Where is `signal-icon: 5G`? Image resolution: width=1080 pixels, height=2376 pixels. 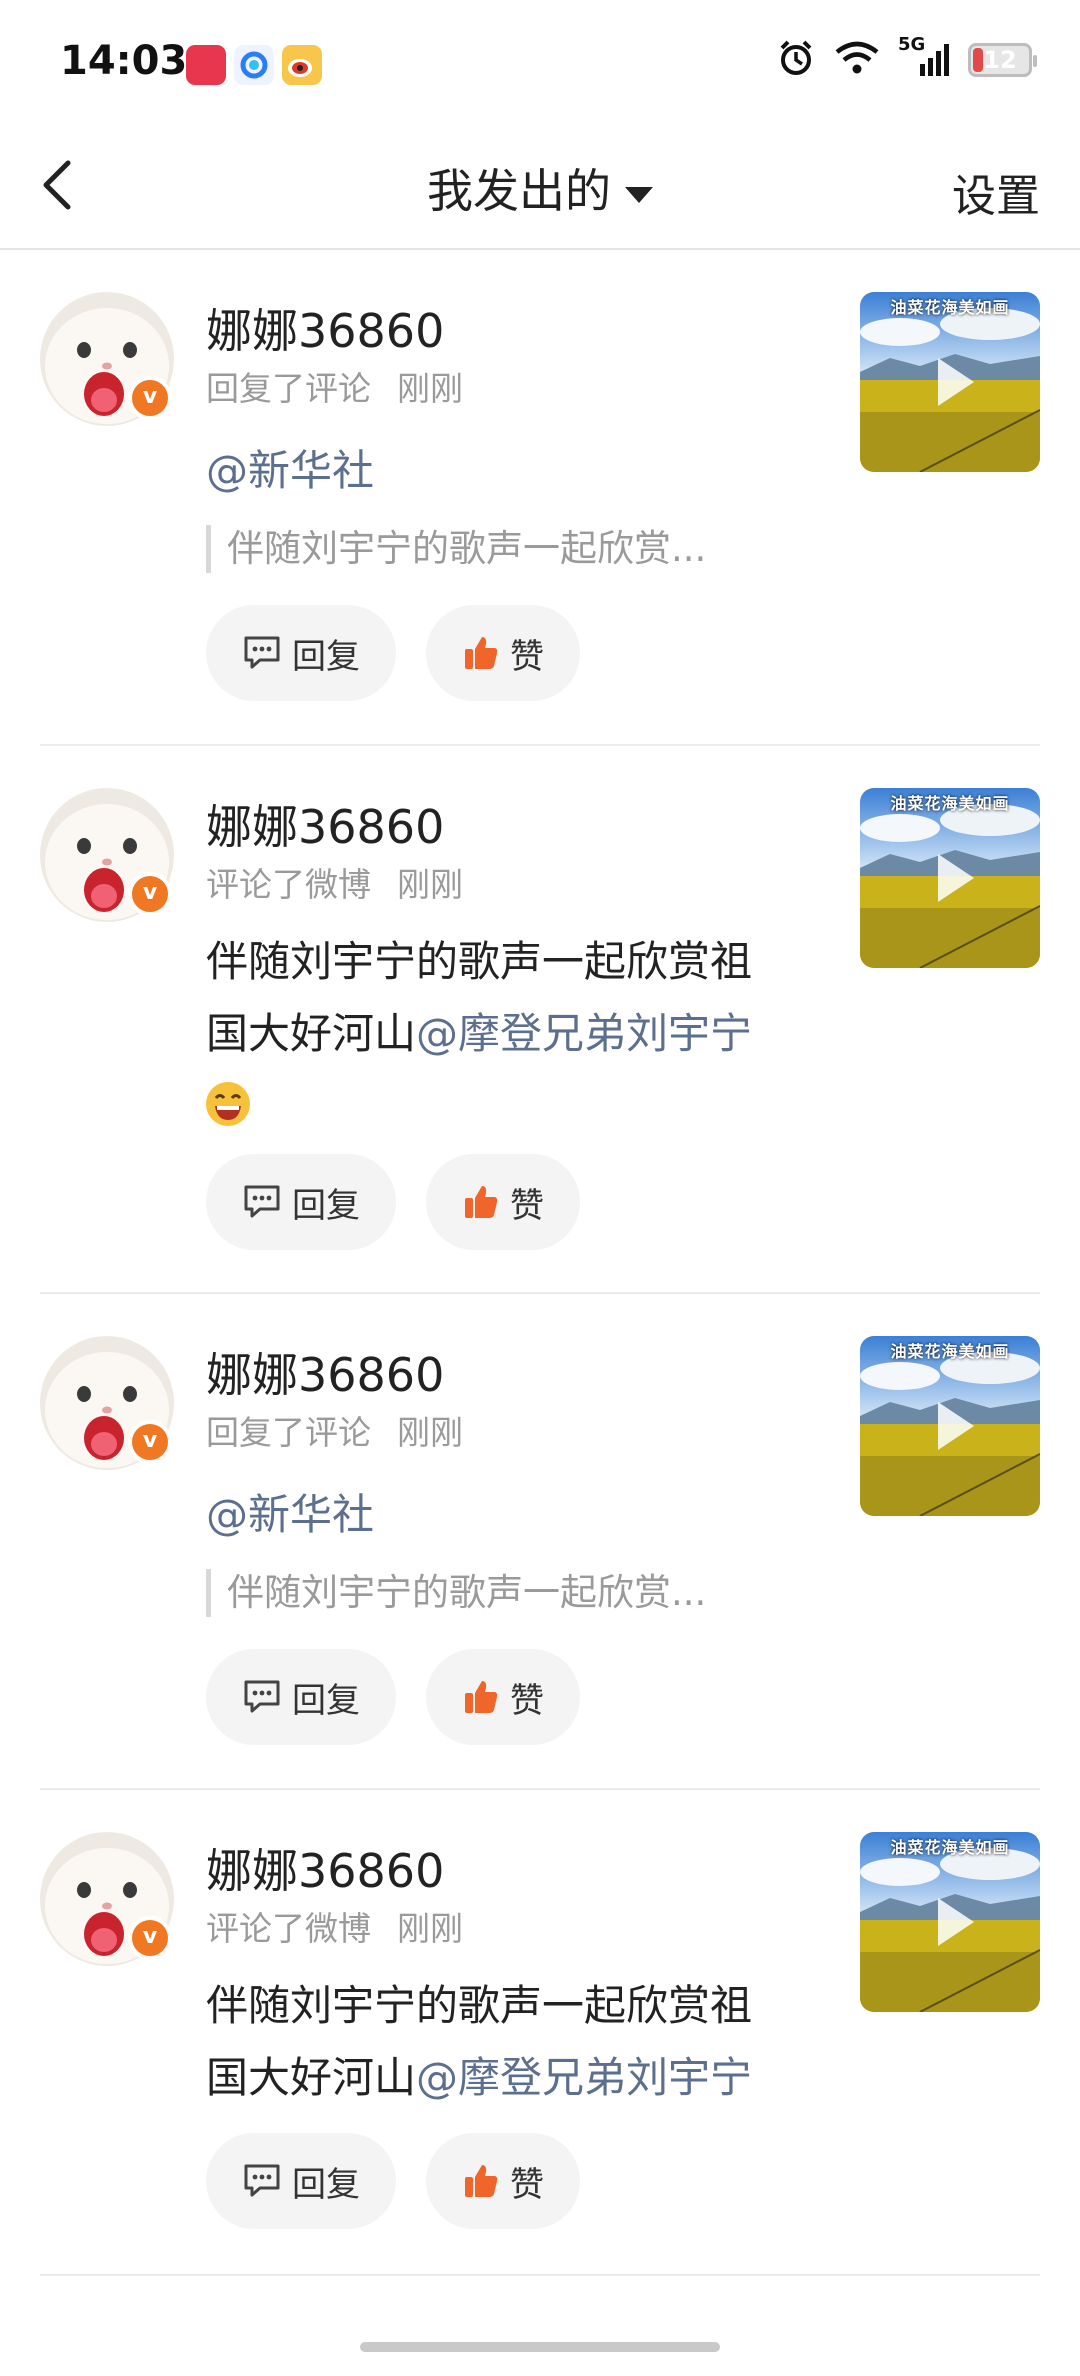 signal-icon: 5G is located at coordinates (924, 57).